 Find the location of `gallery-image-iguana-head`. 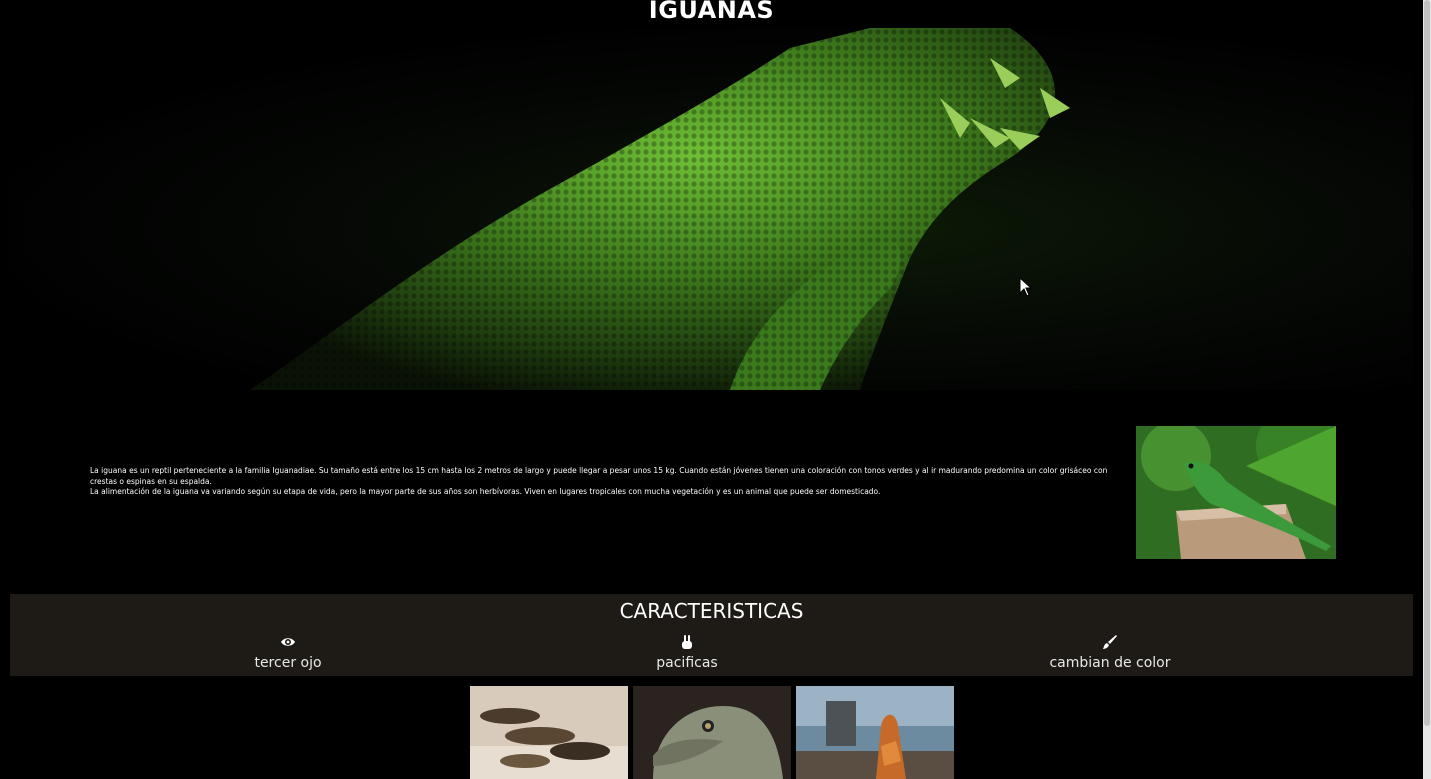

gallery-image-iguana-head is located at coordinates (712, 732).